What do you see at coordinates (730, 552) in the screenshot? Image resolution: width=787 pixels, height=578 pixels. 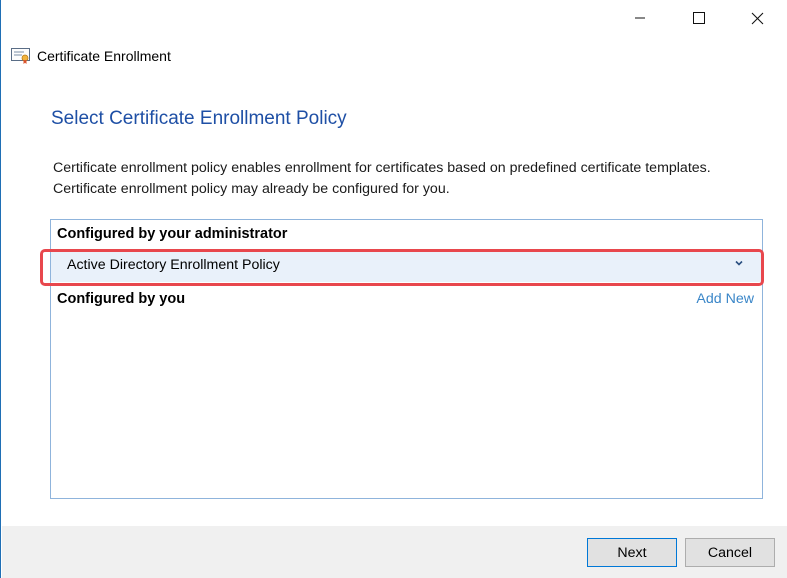 I see `cancel-button: Cancel` at bounding box center [730, 552].